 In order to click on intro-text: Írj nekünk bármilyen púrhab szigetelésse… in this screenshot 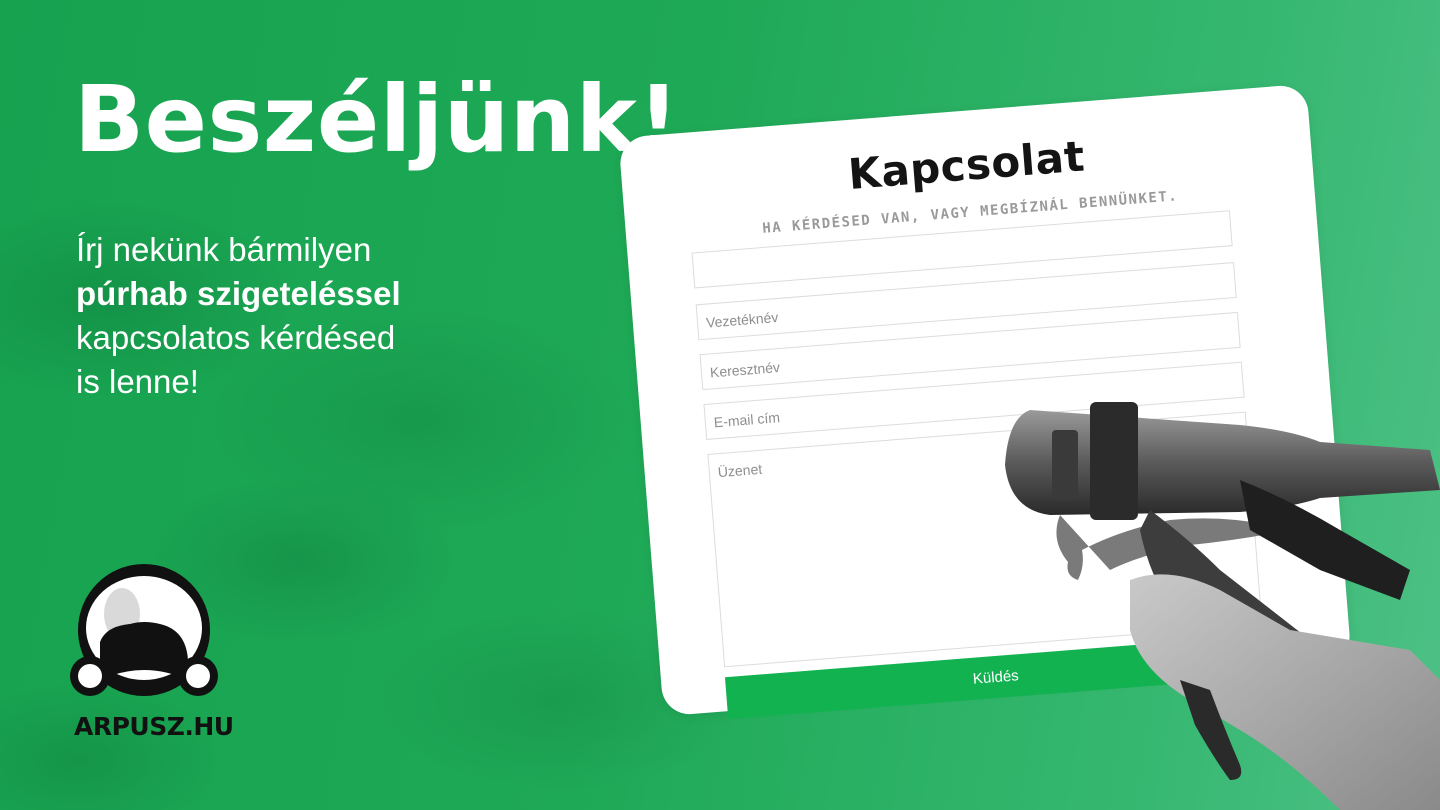, I will do `click(286, 316)`.